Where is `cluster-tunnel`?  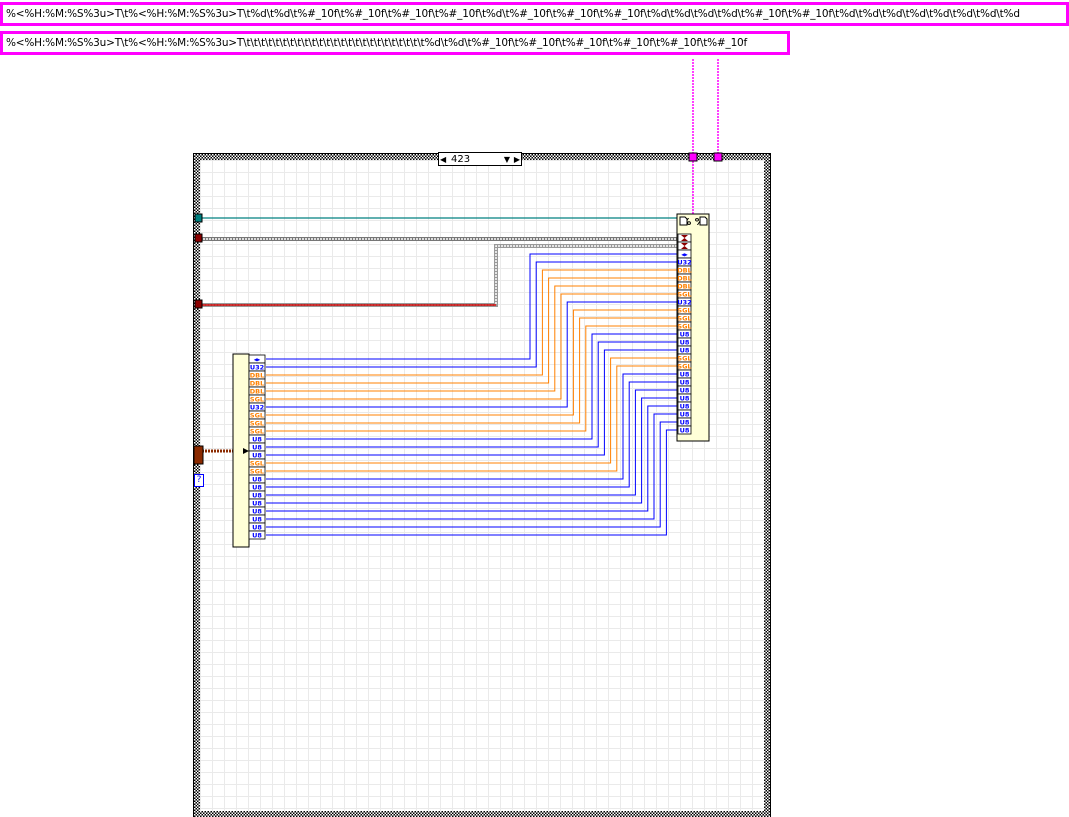
cluster-tunnel is located at coordinates (198, 455).